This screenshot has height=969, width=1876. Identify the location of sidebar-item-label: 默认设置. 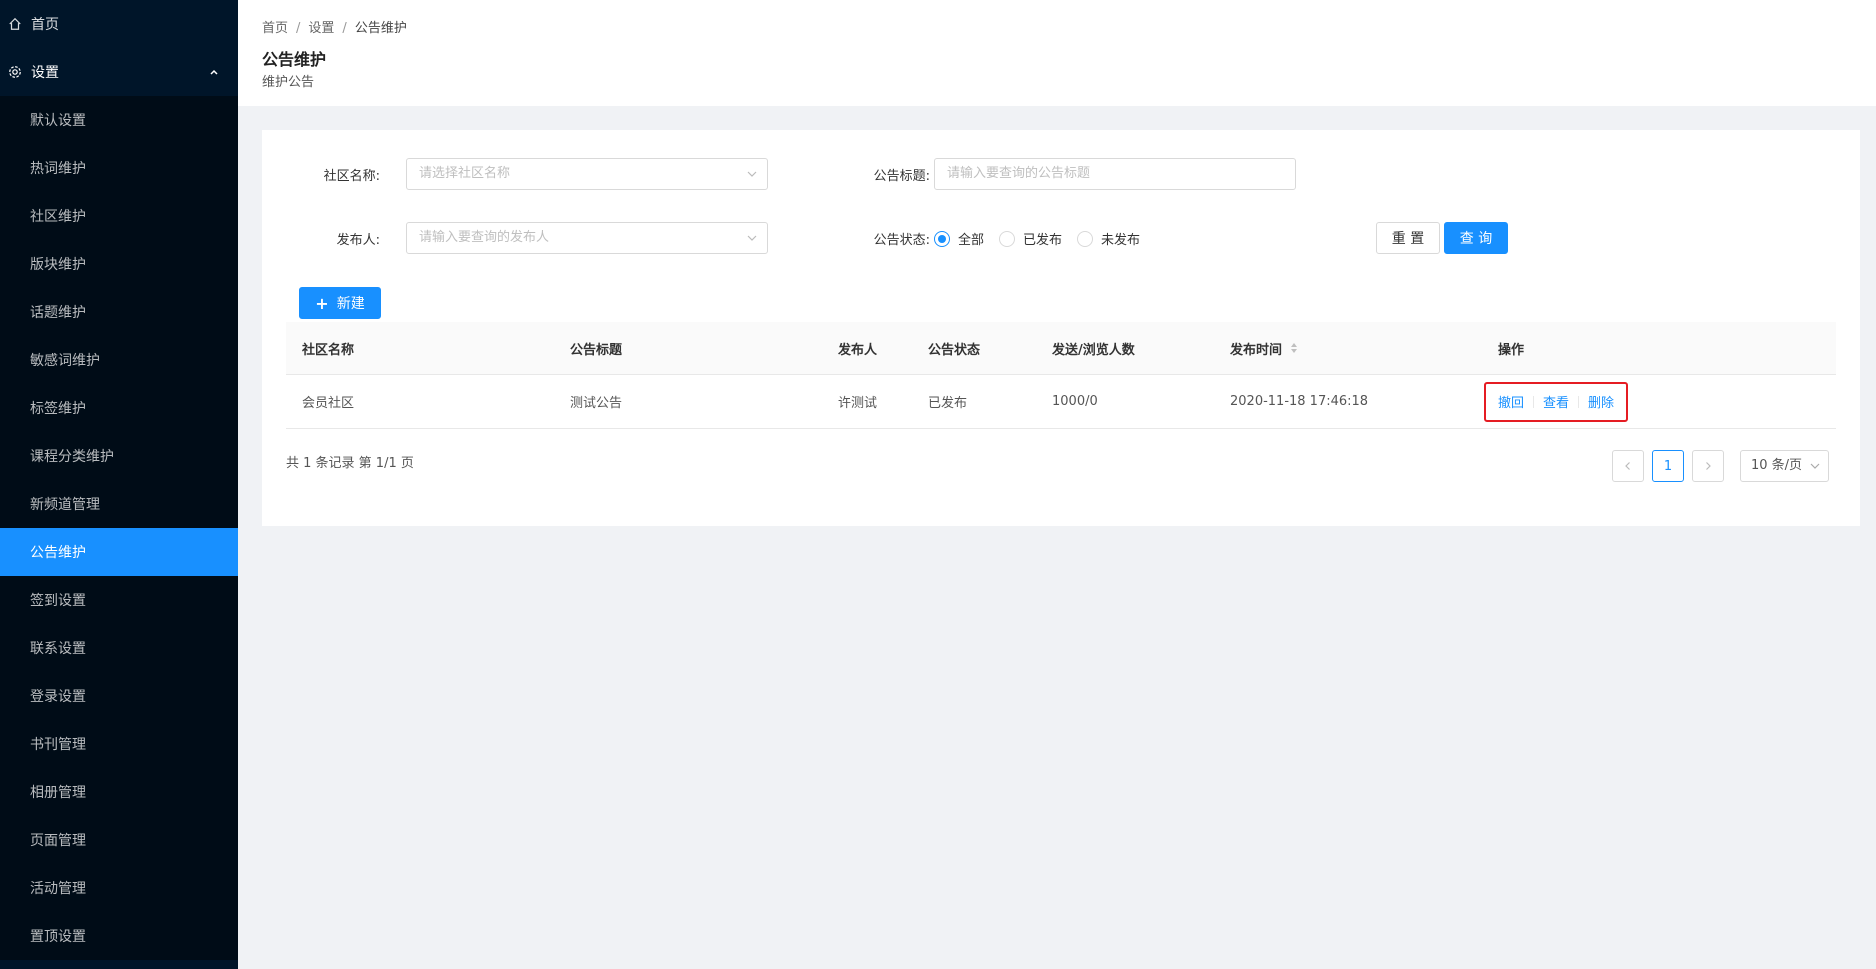
(58, 121).